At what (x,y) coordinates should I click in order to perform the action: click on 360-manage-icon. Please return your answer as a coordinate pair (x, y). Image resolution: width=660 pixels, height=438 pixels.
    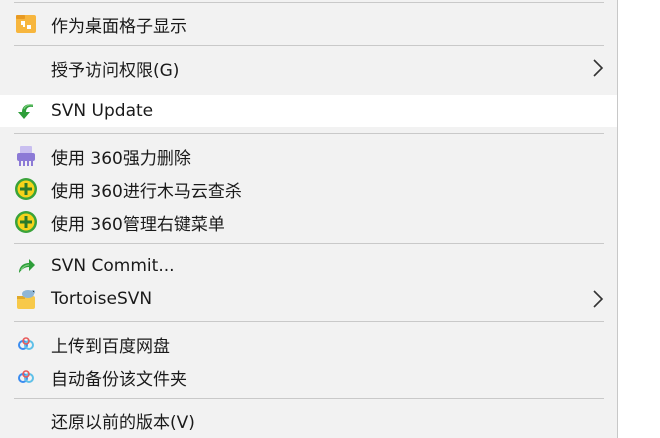
    Looking at the image, I should click on (26, 222).